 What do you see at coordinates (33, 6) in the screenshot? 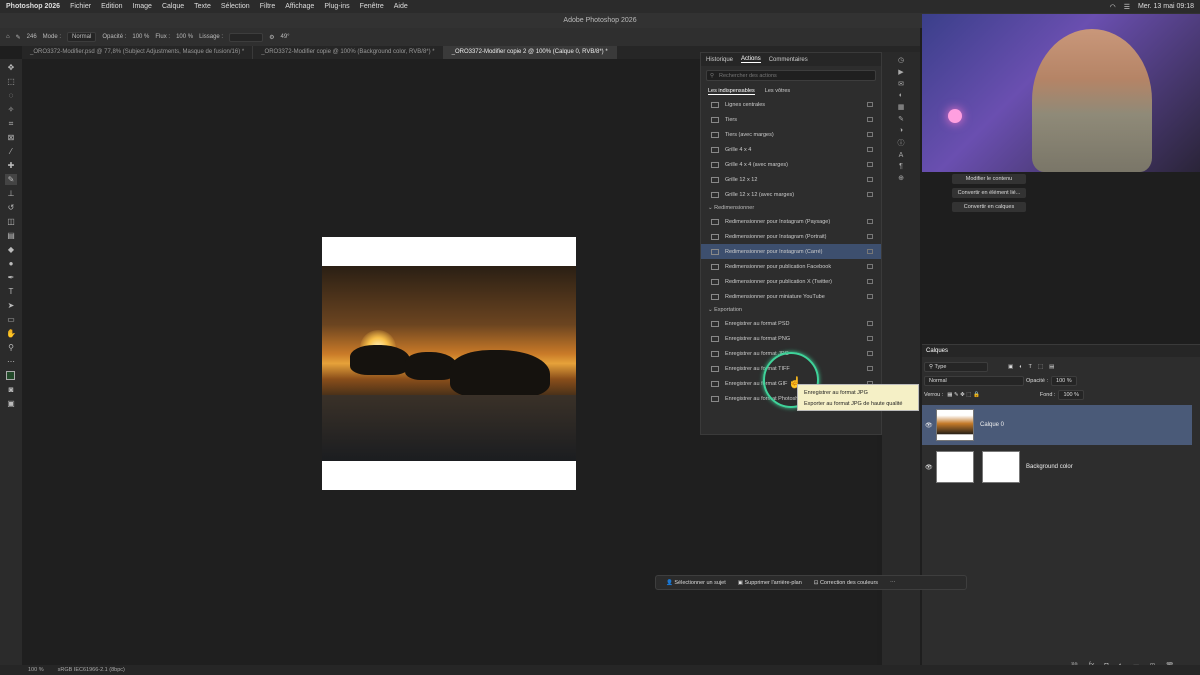
I see `app-menu: Photoshop 2026` at bounding box center [33, 6].